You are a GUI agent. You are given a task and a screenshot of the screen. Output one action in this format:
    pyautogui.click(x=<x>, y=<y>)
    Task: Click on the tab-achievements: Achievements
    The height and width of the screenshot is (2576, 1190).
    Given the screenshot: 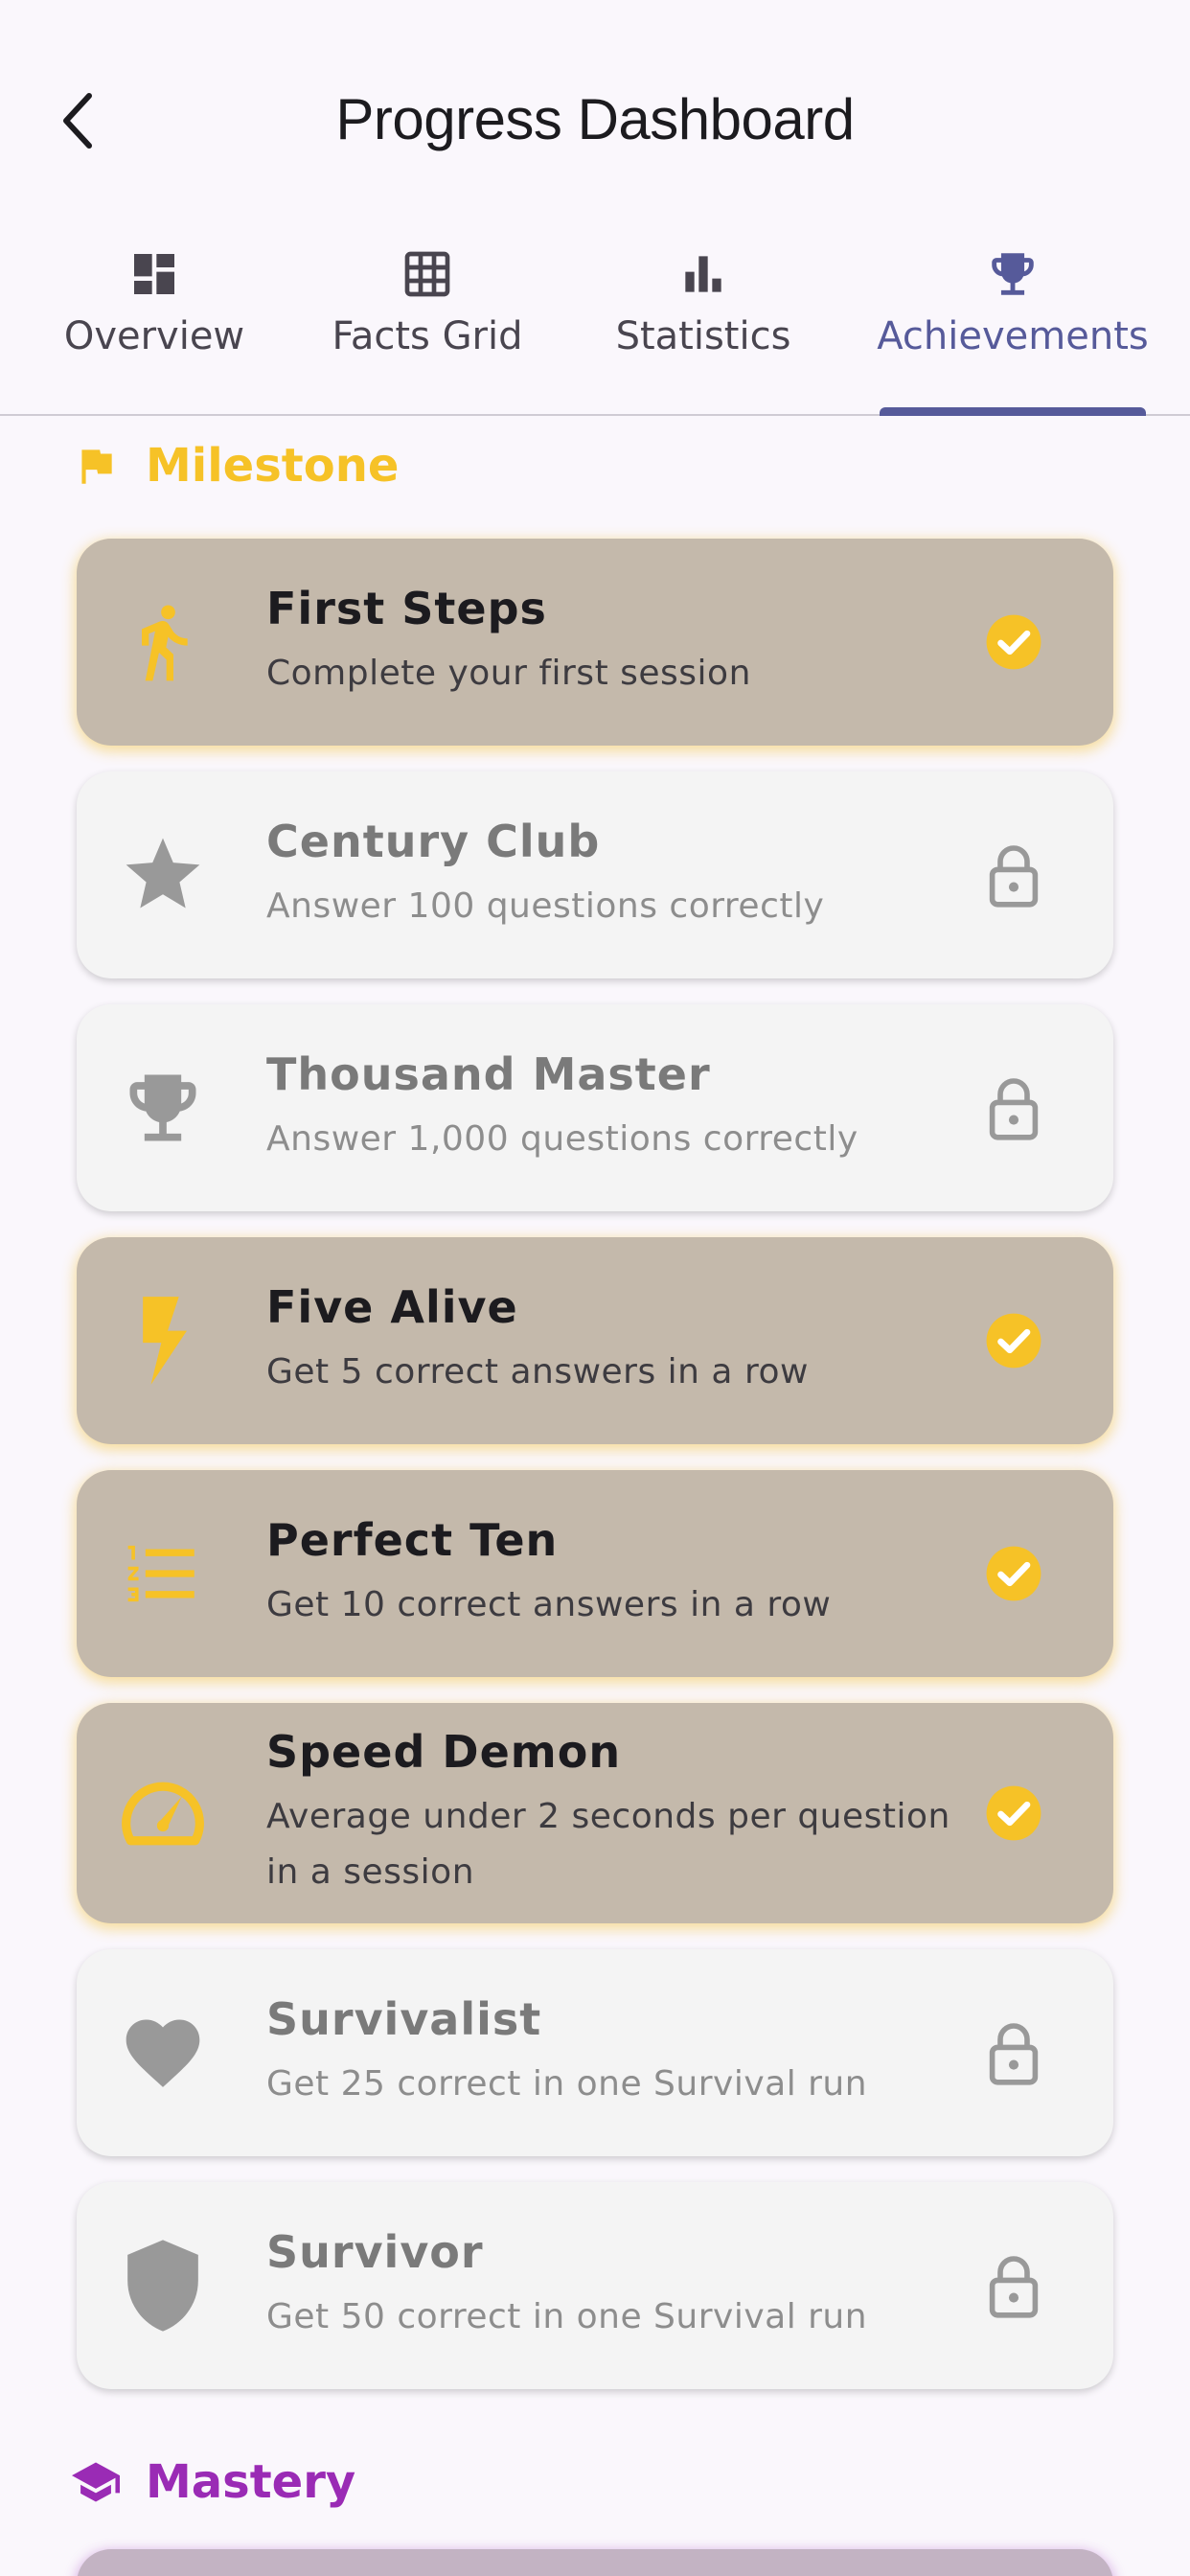 What is the action you would take?
    pyautogui.click(x=1013, y=318)
    